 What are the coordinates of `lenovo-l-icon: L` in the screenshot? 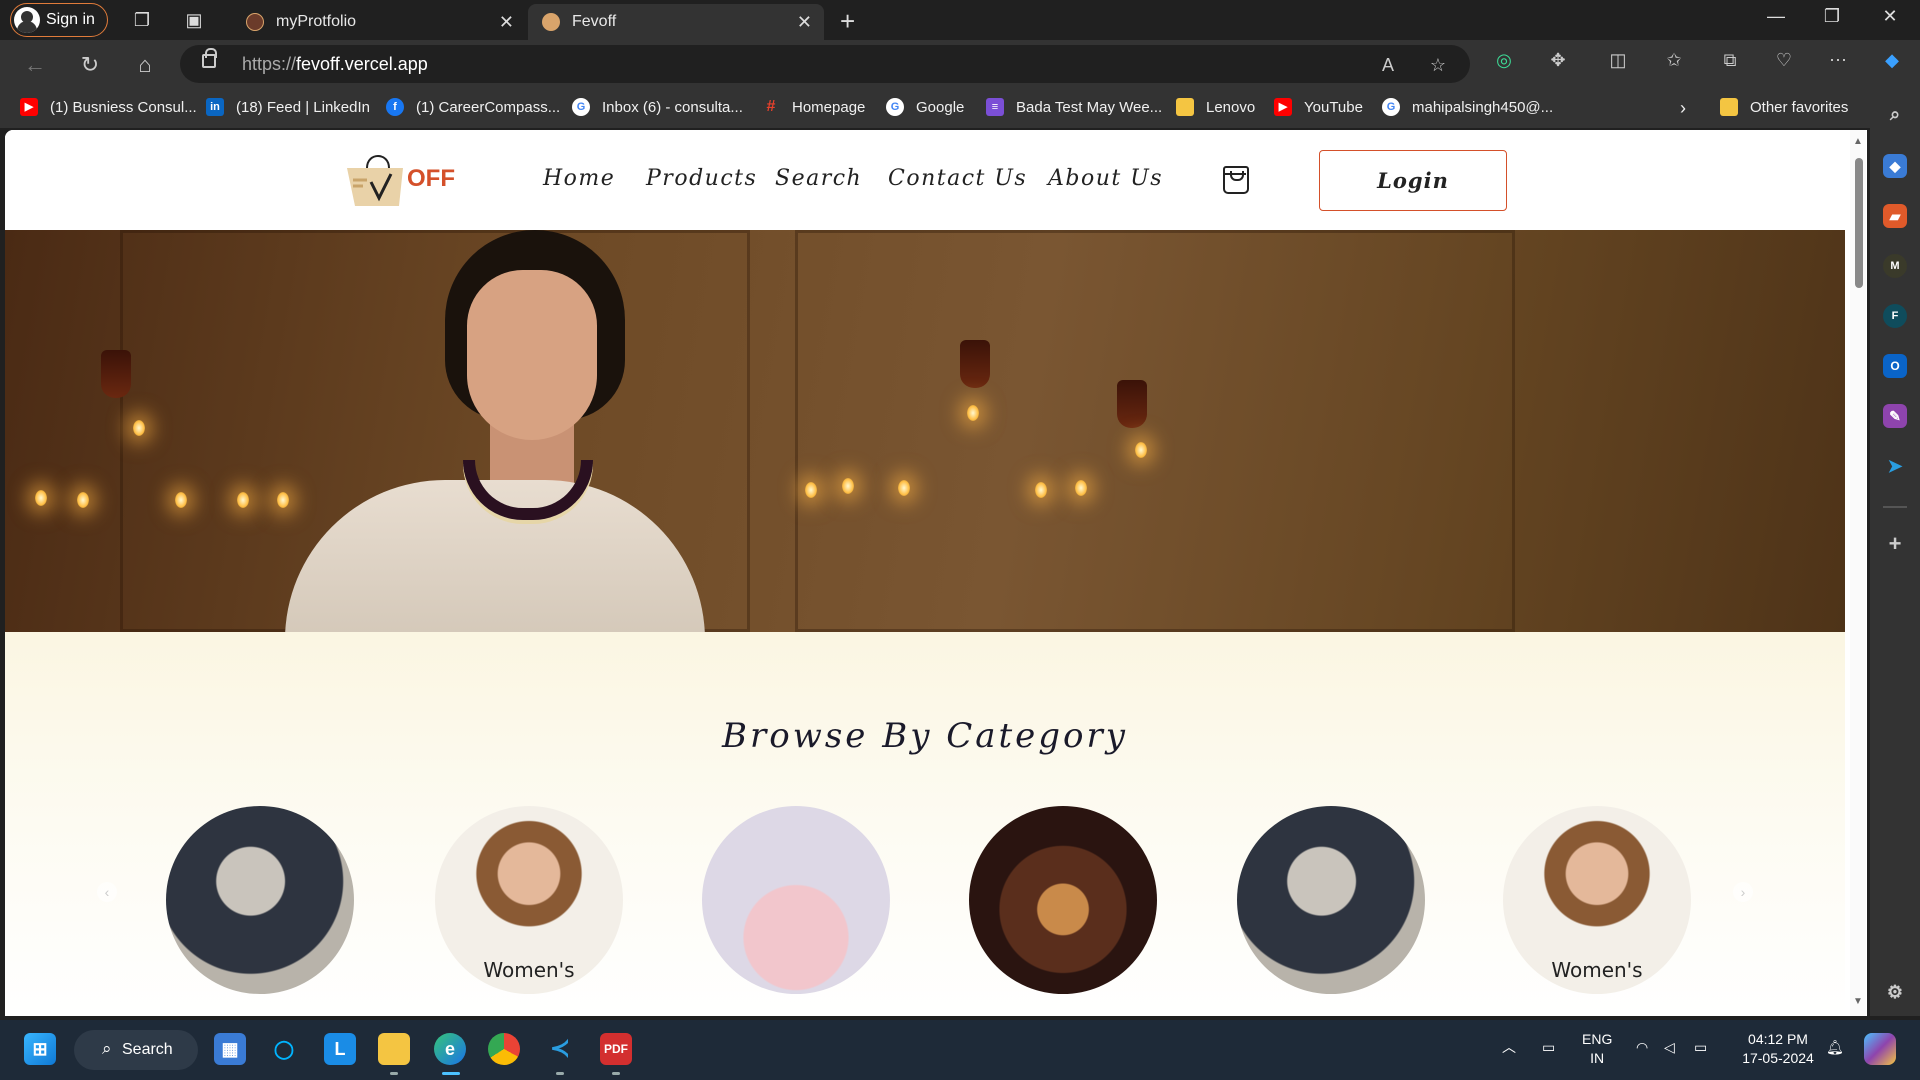 It's located at (340, 1049).